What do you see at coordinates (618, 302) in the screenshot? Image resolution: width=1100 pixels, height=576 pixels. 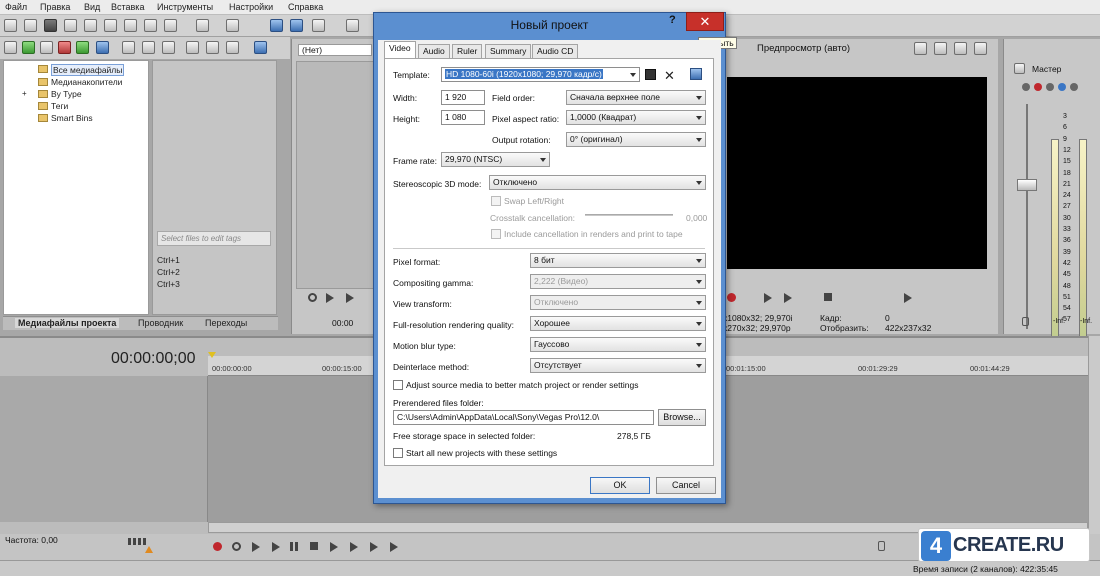 I see `view-transform-select: Отключено` at bounding box center [618, 302].